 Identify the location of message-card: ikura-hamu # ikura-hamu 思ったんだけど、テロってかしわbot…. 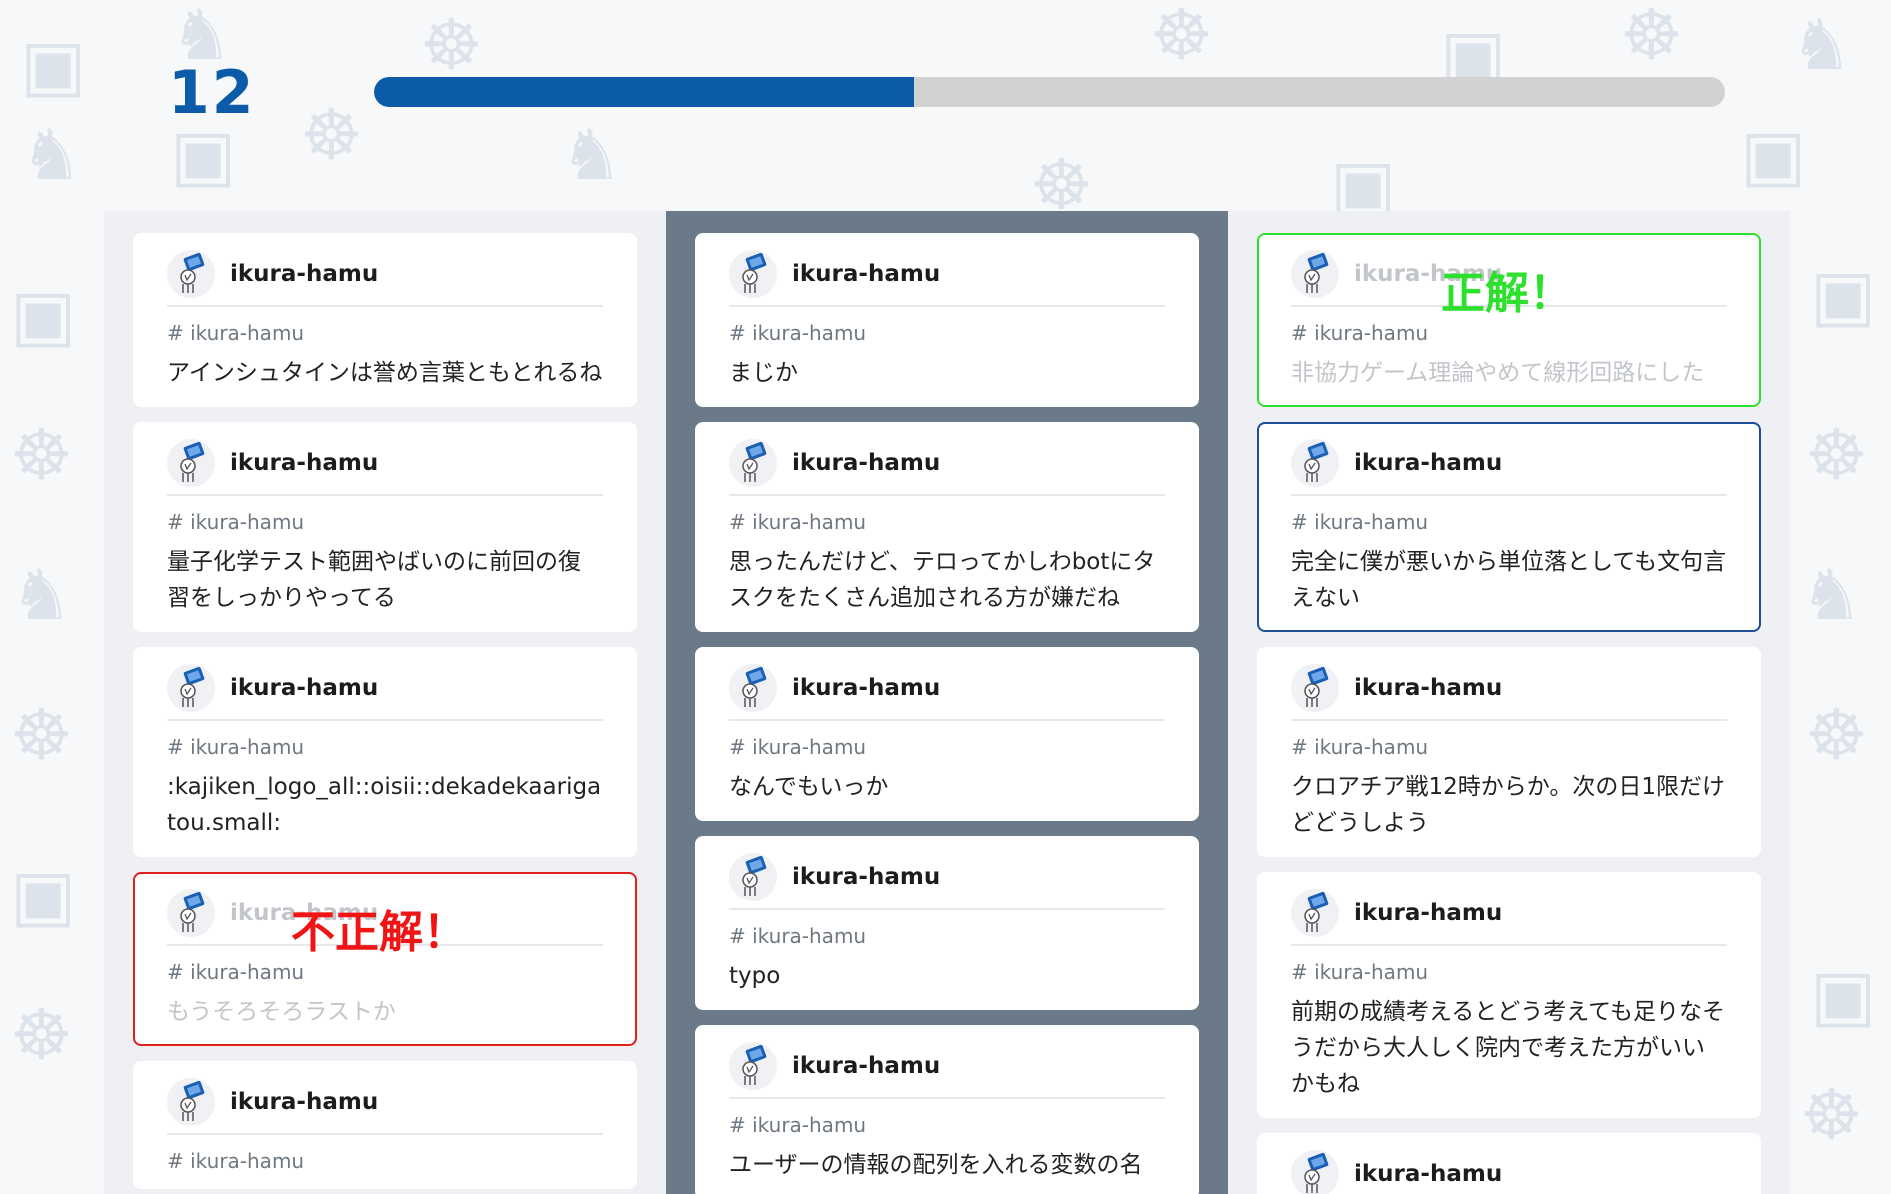
(947, 527).